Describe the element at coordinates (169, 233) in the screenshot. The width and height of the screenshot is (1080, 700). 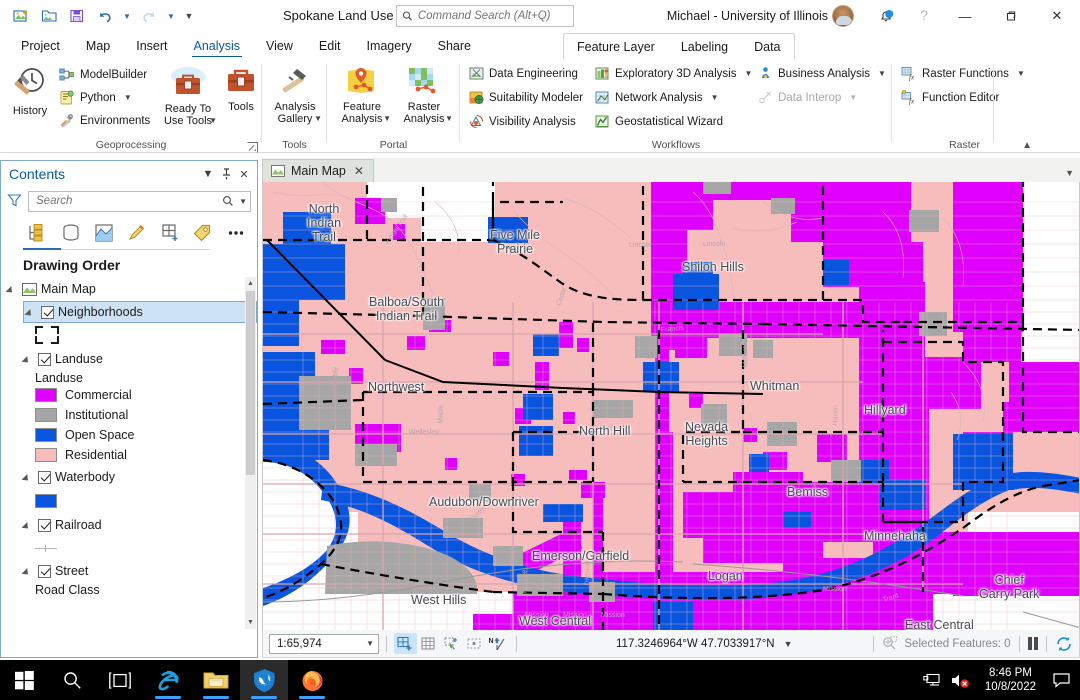
I see `list-by-snapping-icon` at that location.